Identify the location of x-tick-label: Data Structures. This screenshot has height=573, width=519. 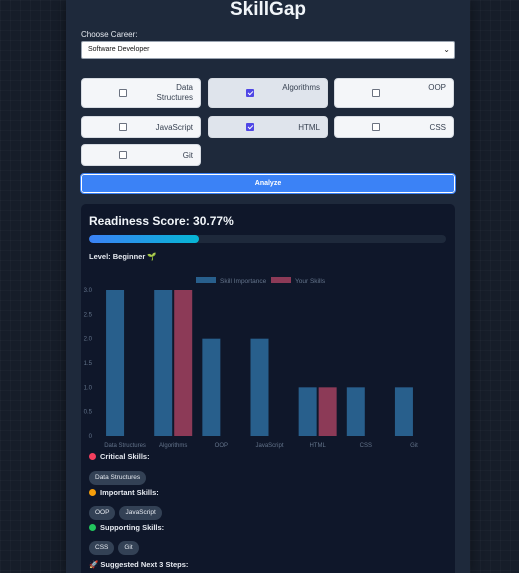
(125, 446).